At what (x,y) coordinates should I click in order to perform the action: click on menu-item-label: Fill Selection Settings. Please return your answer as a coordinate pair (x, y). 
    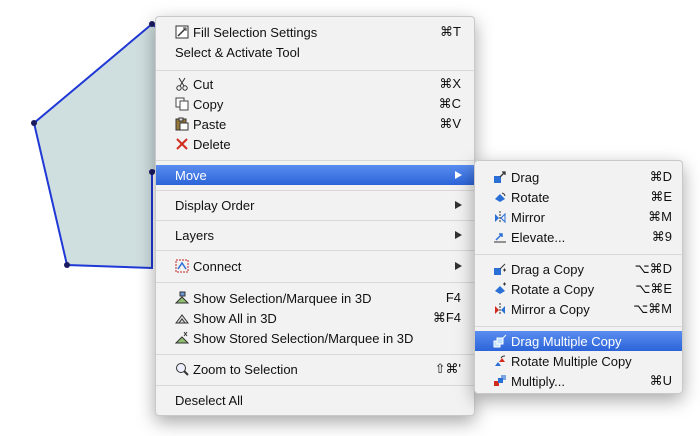
    Looking at the image, I should click on (255, 32).